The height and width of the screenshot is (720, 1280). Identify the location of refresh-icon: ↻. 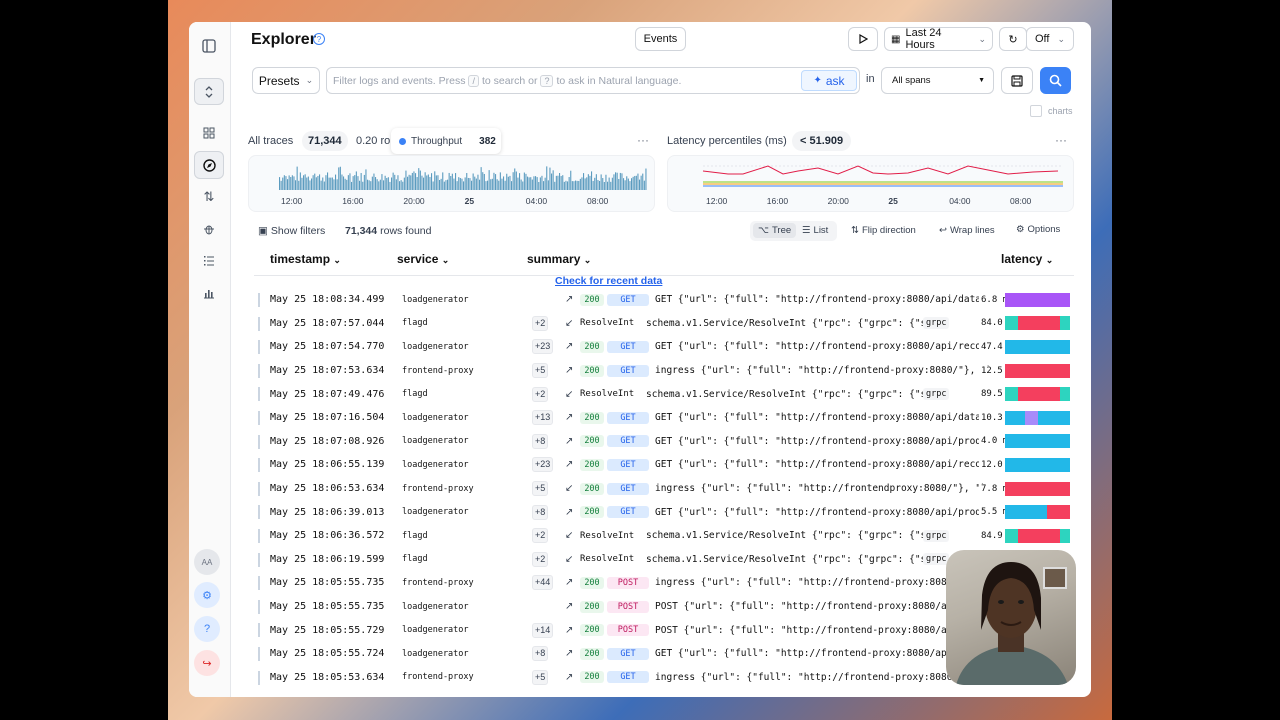
(1013, 39).